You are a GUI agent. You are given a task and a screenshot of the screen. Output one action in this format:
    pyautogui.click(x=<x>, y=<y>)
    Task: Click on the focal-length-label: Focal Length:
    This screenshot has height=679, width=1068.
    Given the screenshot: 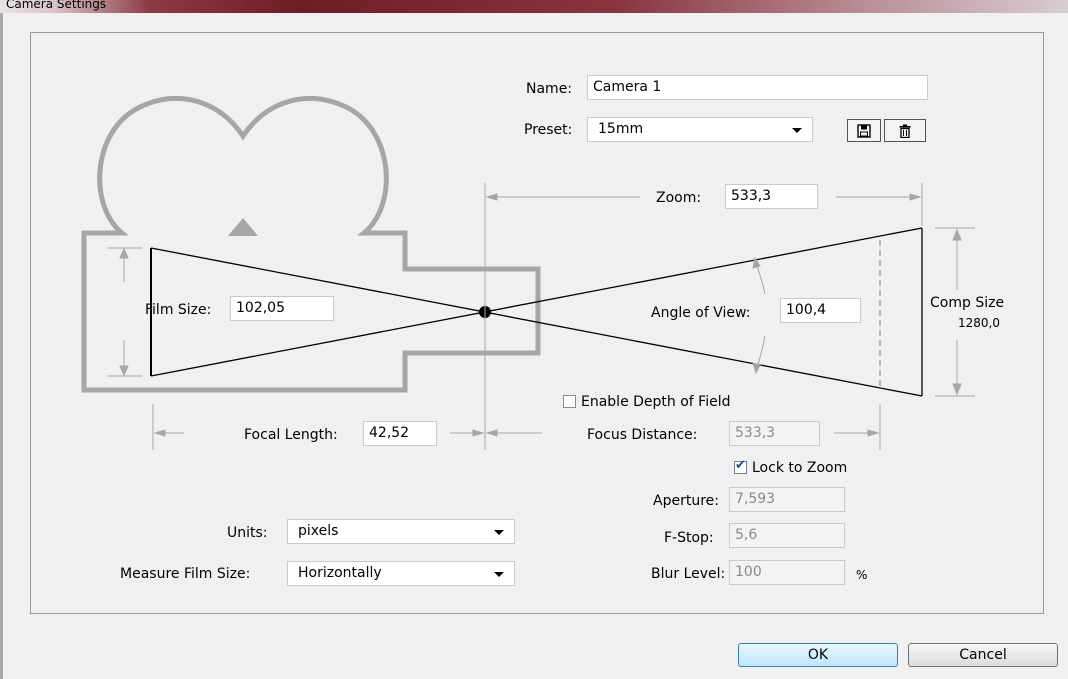 What is the action you would take?
    pyautogui.click(x=291, y=435)
    